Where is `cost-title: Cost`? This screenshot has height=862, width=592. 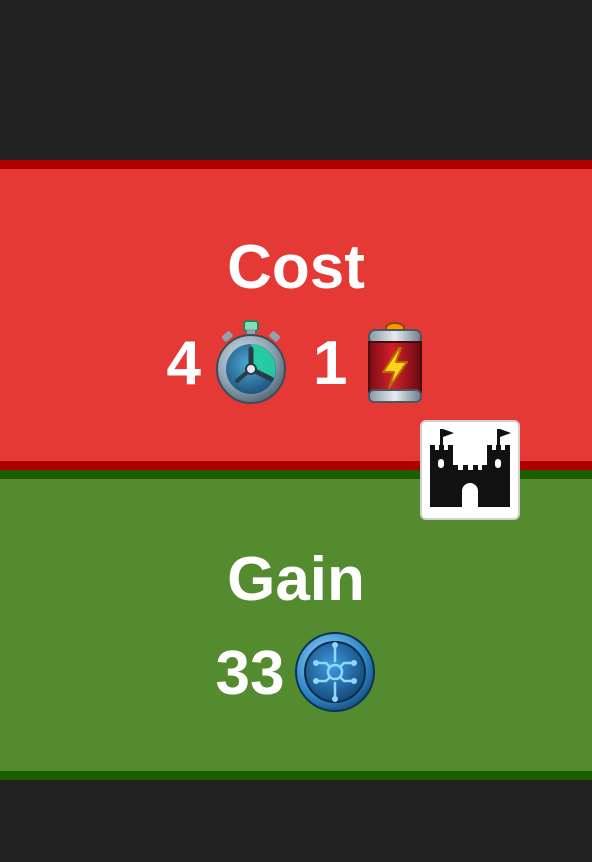 cost-title: Cost is located at coordinates (296, 267).